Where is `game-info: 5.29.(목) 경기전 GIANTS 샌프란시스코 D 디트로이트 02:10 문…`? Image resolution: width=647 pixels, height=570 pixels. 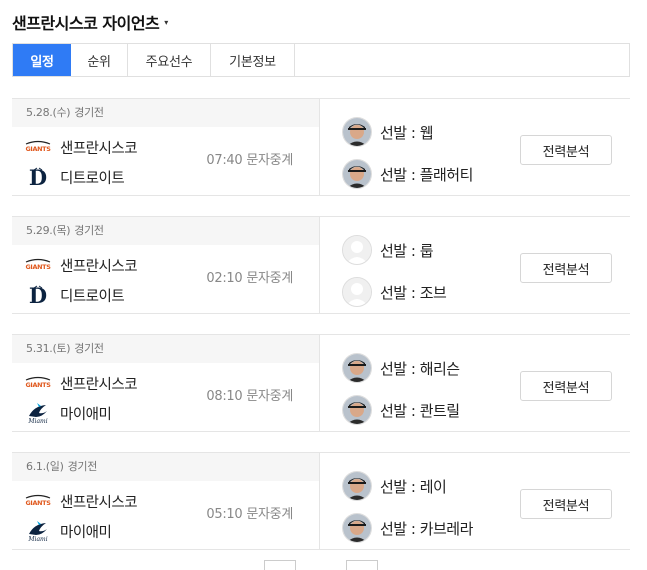
game-info: 5.29.(목) 경기전 GIANTS 샌프란시스코 D 디트로이트 02:10 문… is located at coordinates (166, 265).